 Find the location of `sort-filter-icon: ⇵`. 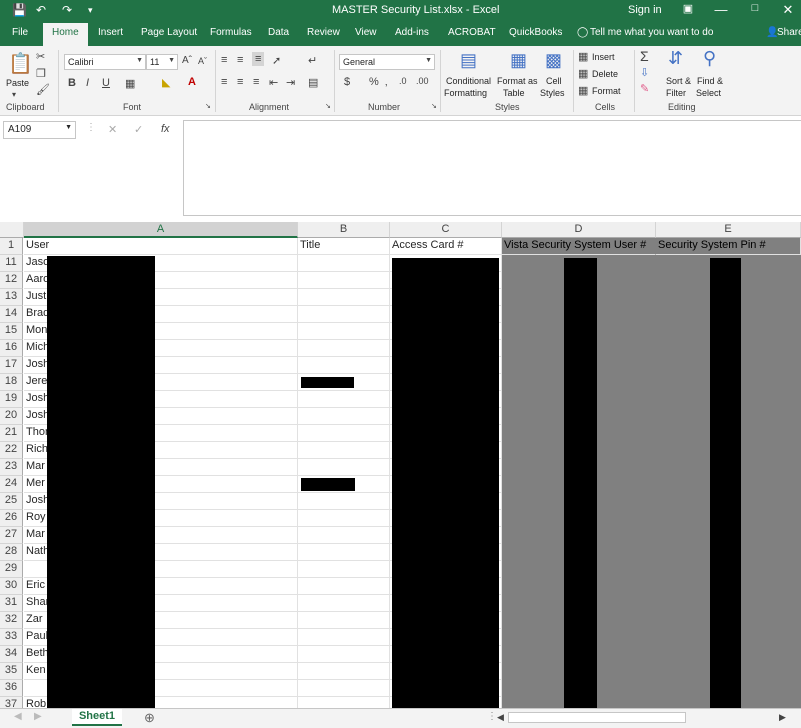

sort-filter-icon: ⇵ is located at coordinates (675, 58).